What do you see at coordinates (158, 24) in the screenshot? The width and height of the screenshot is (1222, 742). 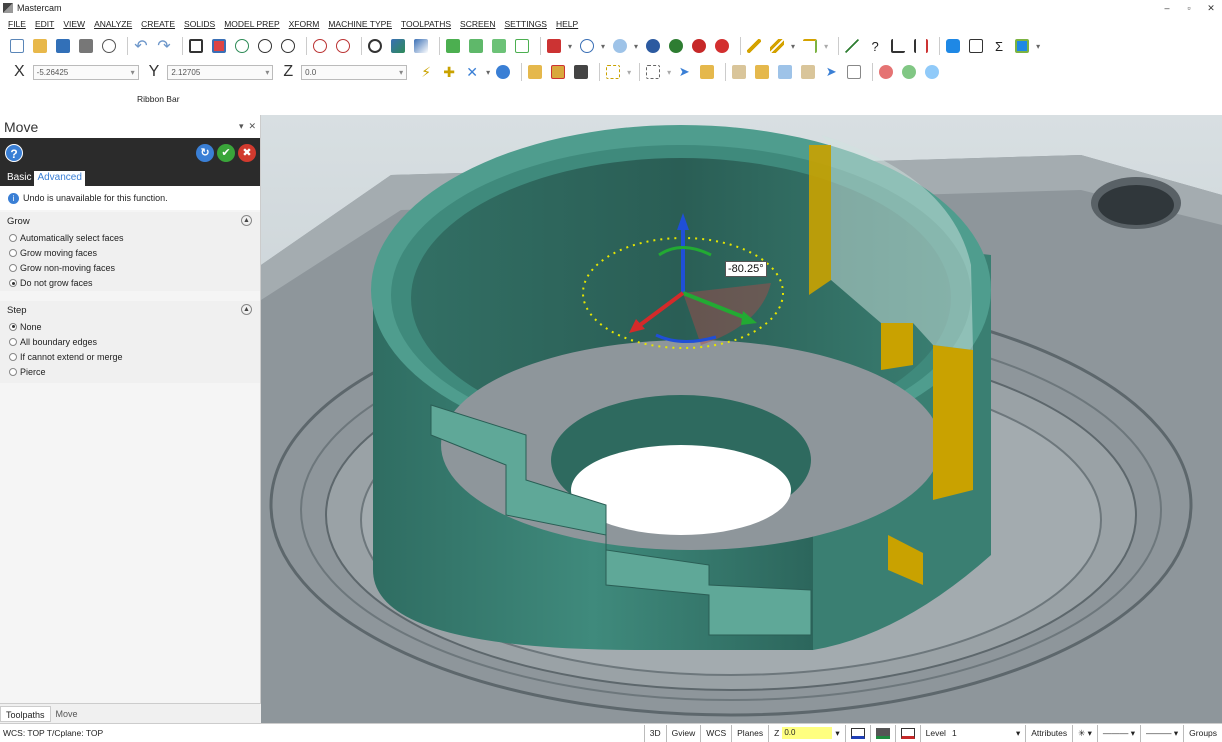 I see `menu-create: CREATE` at bounding box center [158, 24].